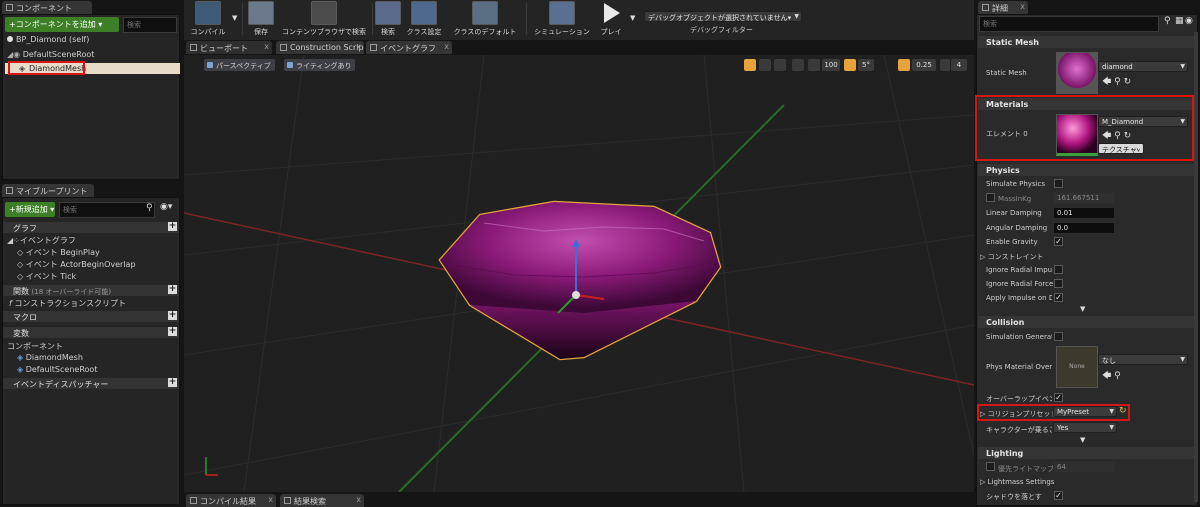  What do you see at coordinates (50, 54) in the screenshot?
I see `tree-item-default-scene-root: ◢◉ DefaultSceneRoot` at bounding box center [50, 54].